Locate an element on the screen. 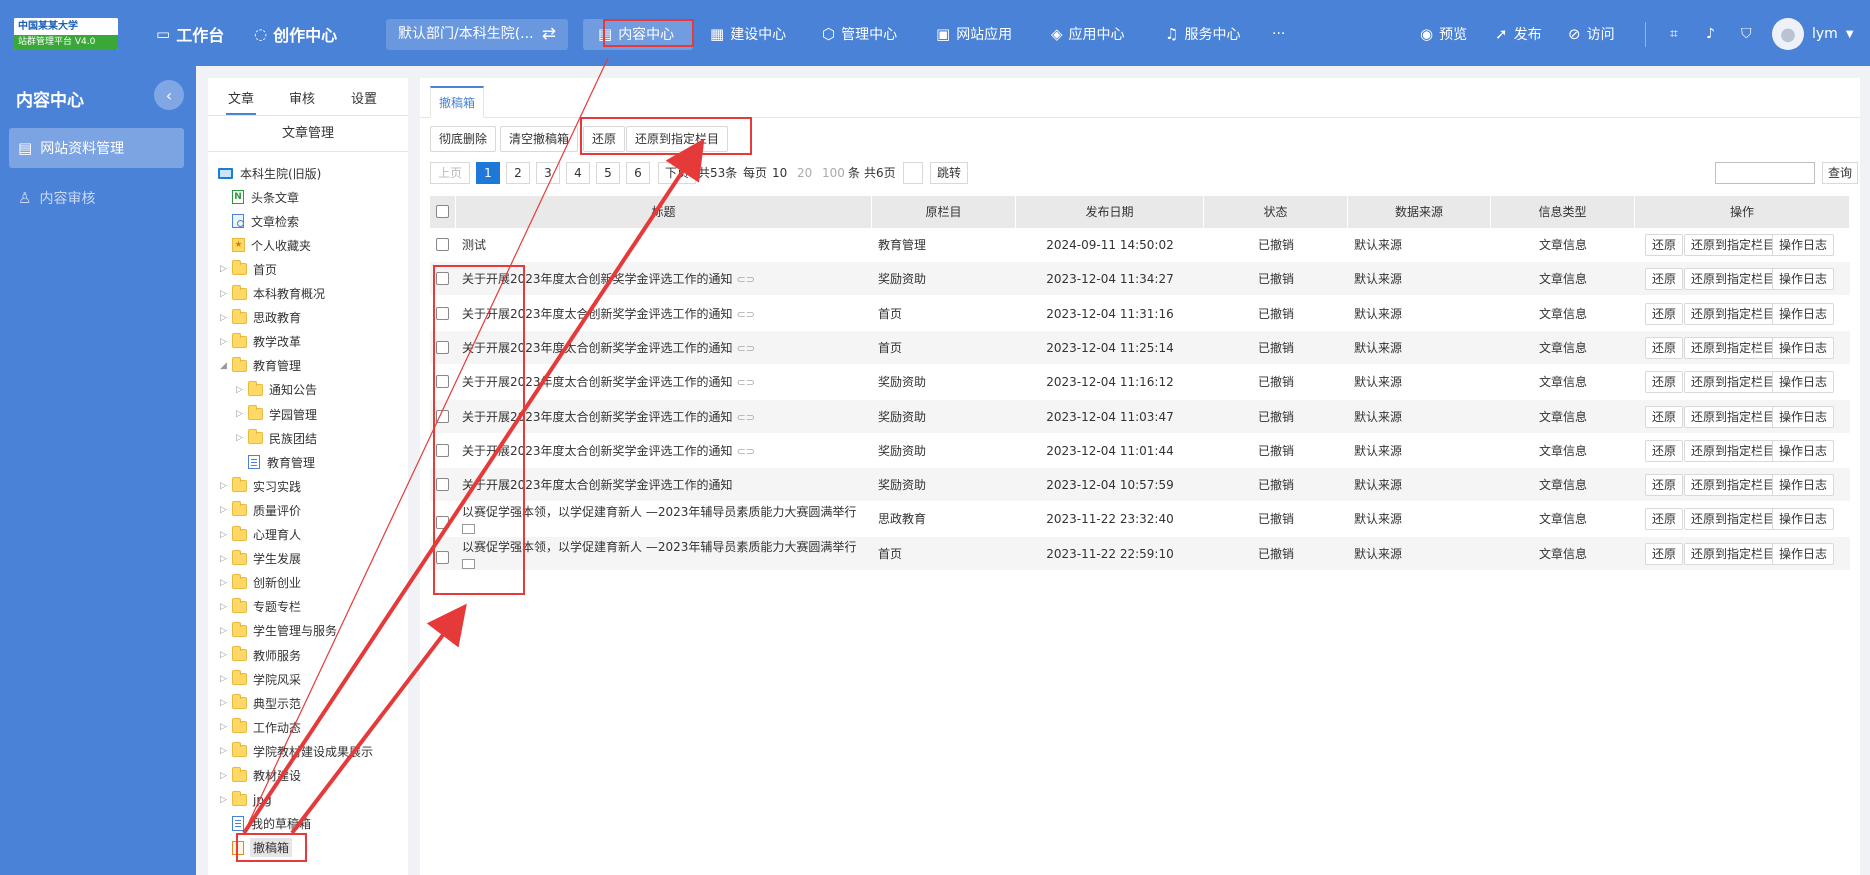 This screenshot has height=875, width=1870. tab-article: 文章 is located at coordinates (241, 101).